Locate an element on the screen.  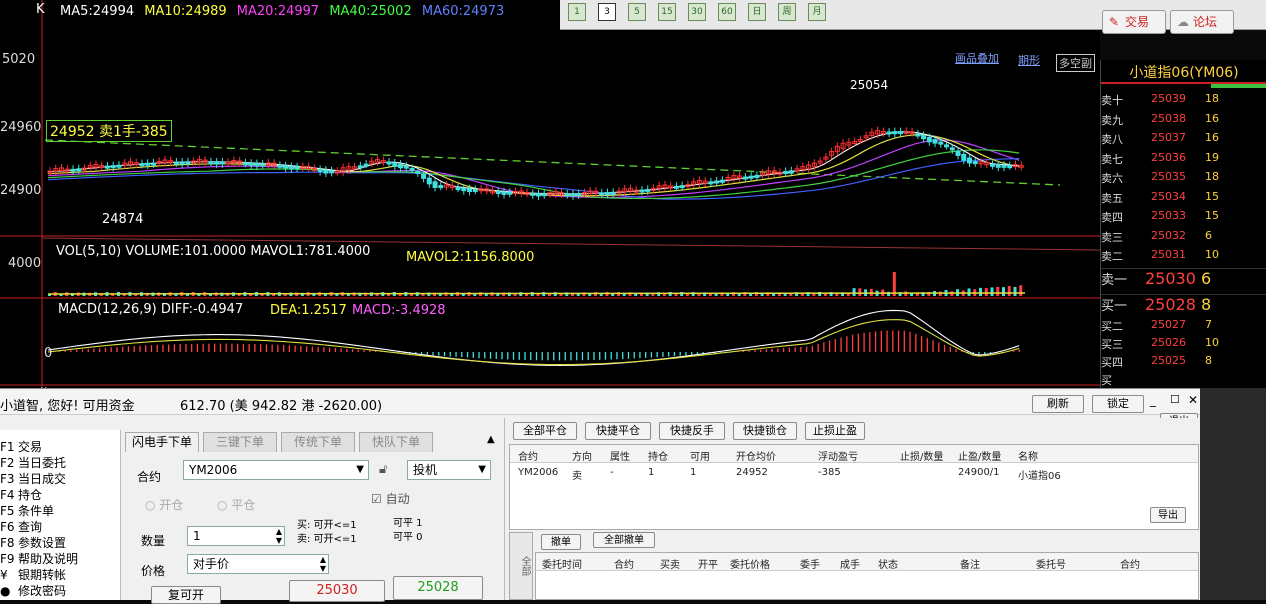
open-radio: ○ 开仓 is located at coordinates (164, 504).